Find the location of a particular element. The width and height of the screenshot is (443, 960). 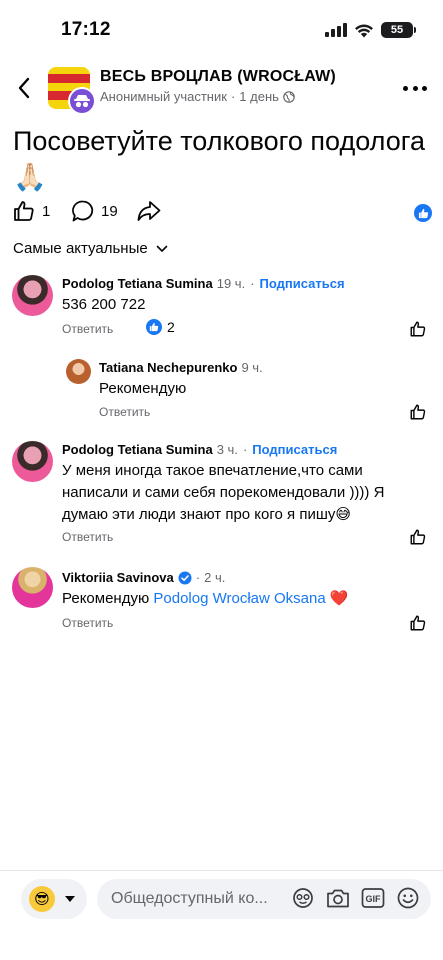

comment-button: 19 is located at coordinates (94, 211).